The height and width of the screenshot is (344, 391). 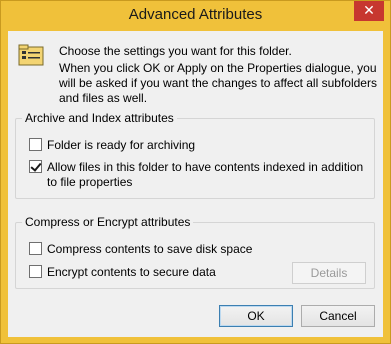 What do you see at coordinates (329, 273) in the screenshot?
I see `details-button: Details` at bounding box center [329, 273].